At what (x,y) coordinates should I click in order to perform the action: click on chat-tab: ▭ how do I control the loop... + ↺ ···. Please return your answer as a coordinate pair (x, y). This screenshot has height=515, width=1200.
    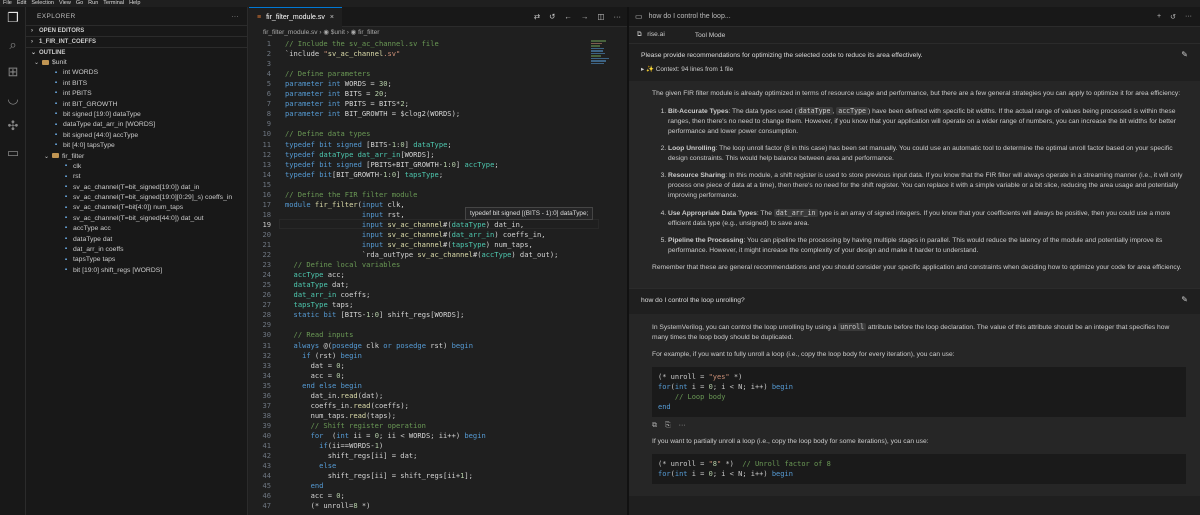
    Looking at the image, I should click on (914, 17).